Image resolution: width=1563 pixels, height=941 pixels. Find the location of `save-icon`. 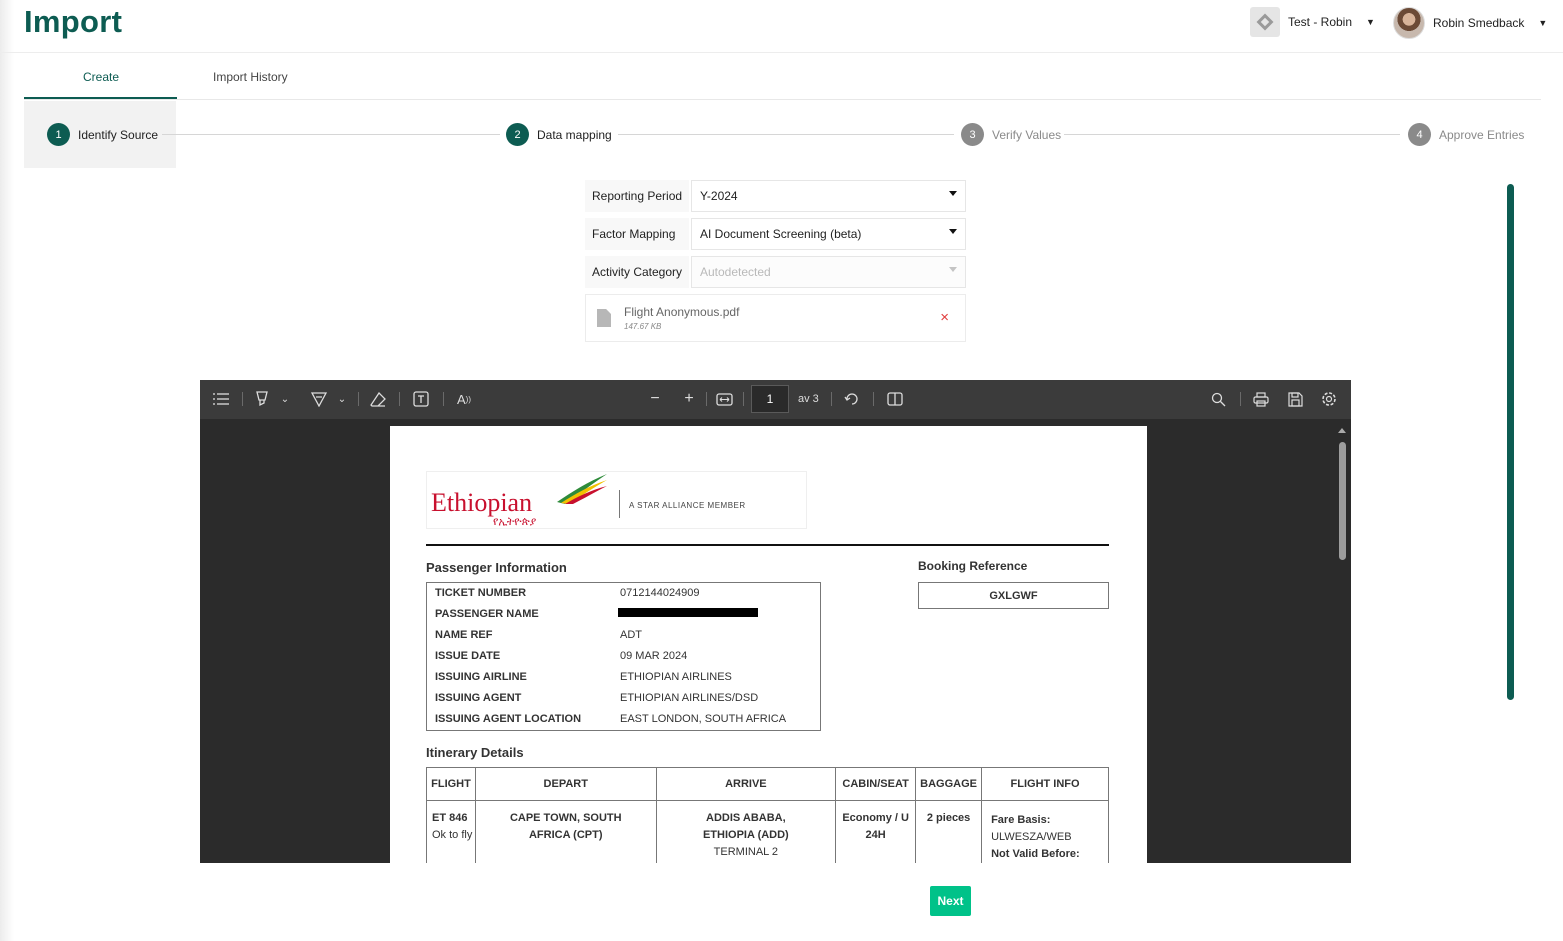

save-icon is located at coordinates (1295, 399).